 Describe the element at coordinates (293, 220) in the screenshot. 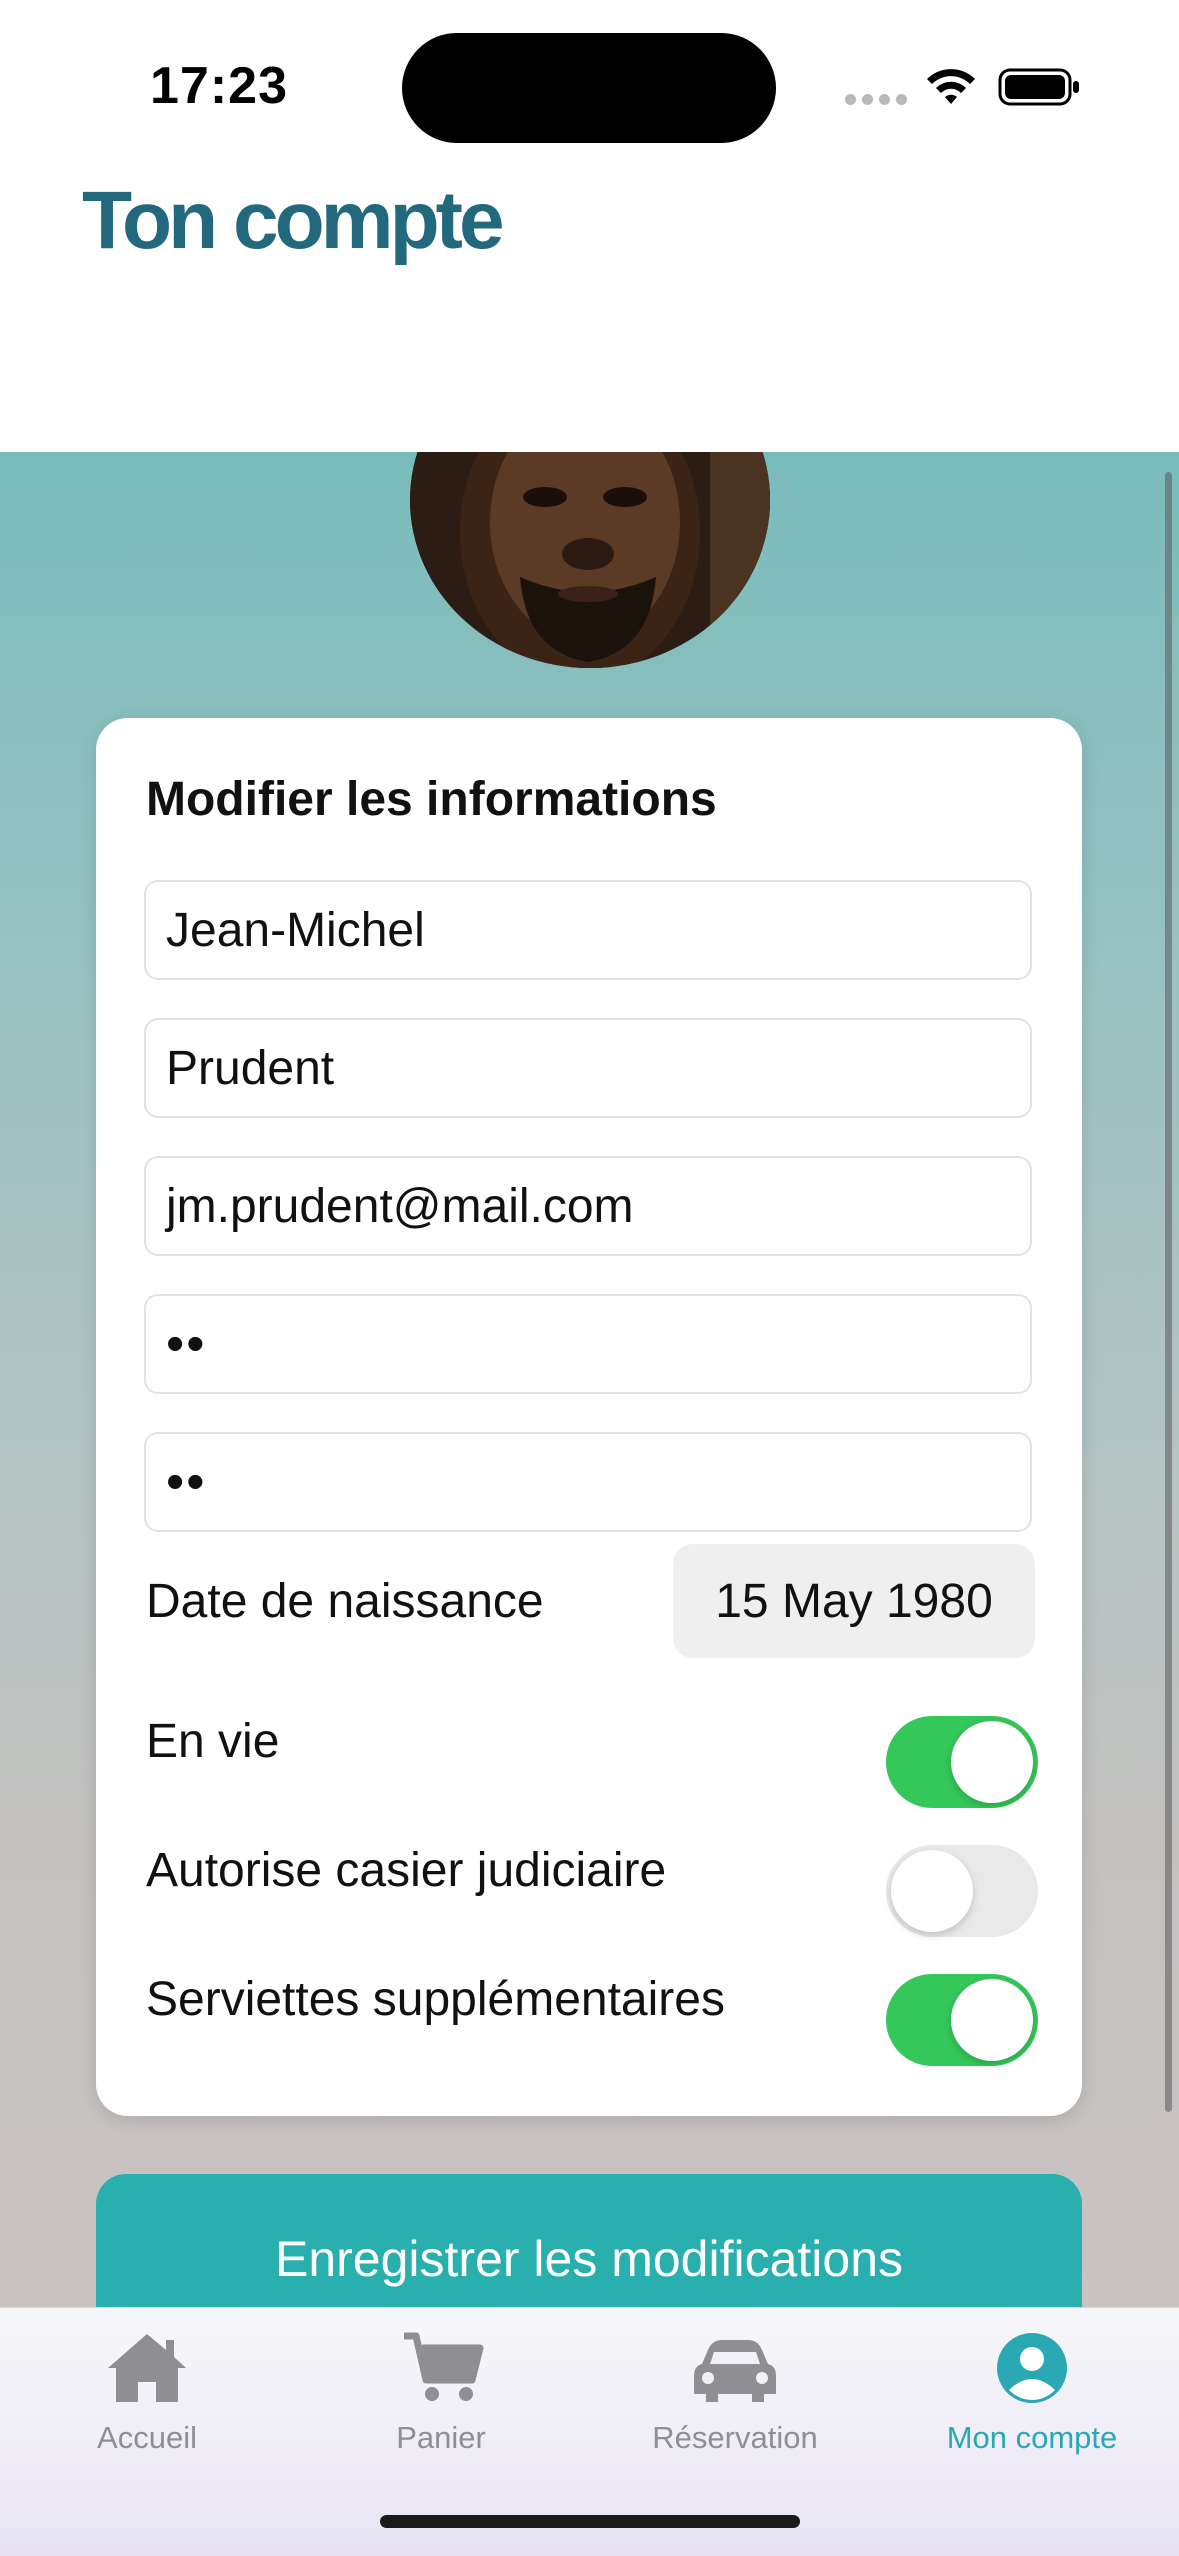

I see `page-title: Ton compte` at that location.